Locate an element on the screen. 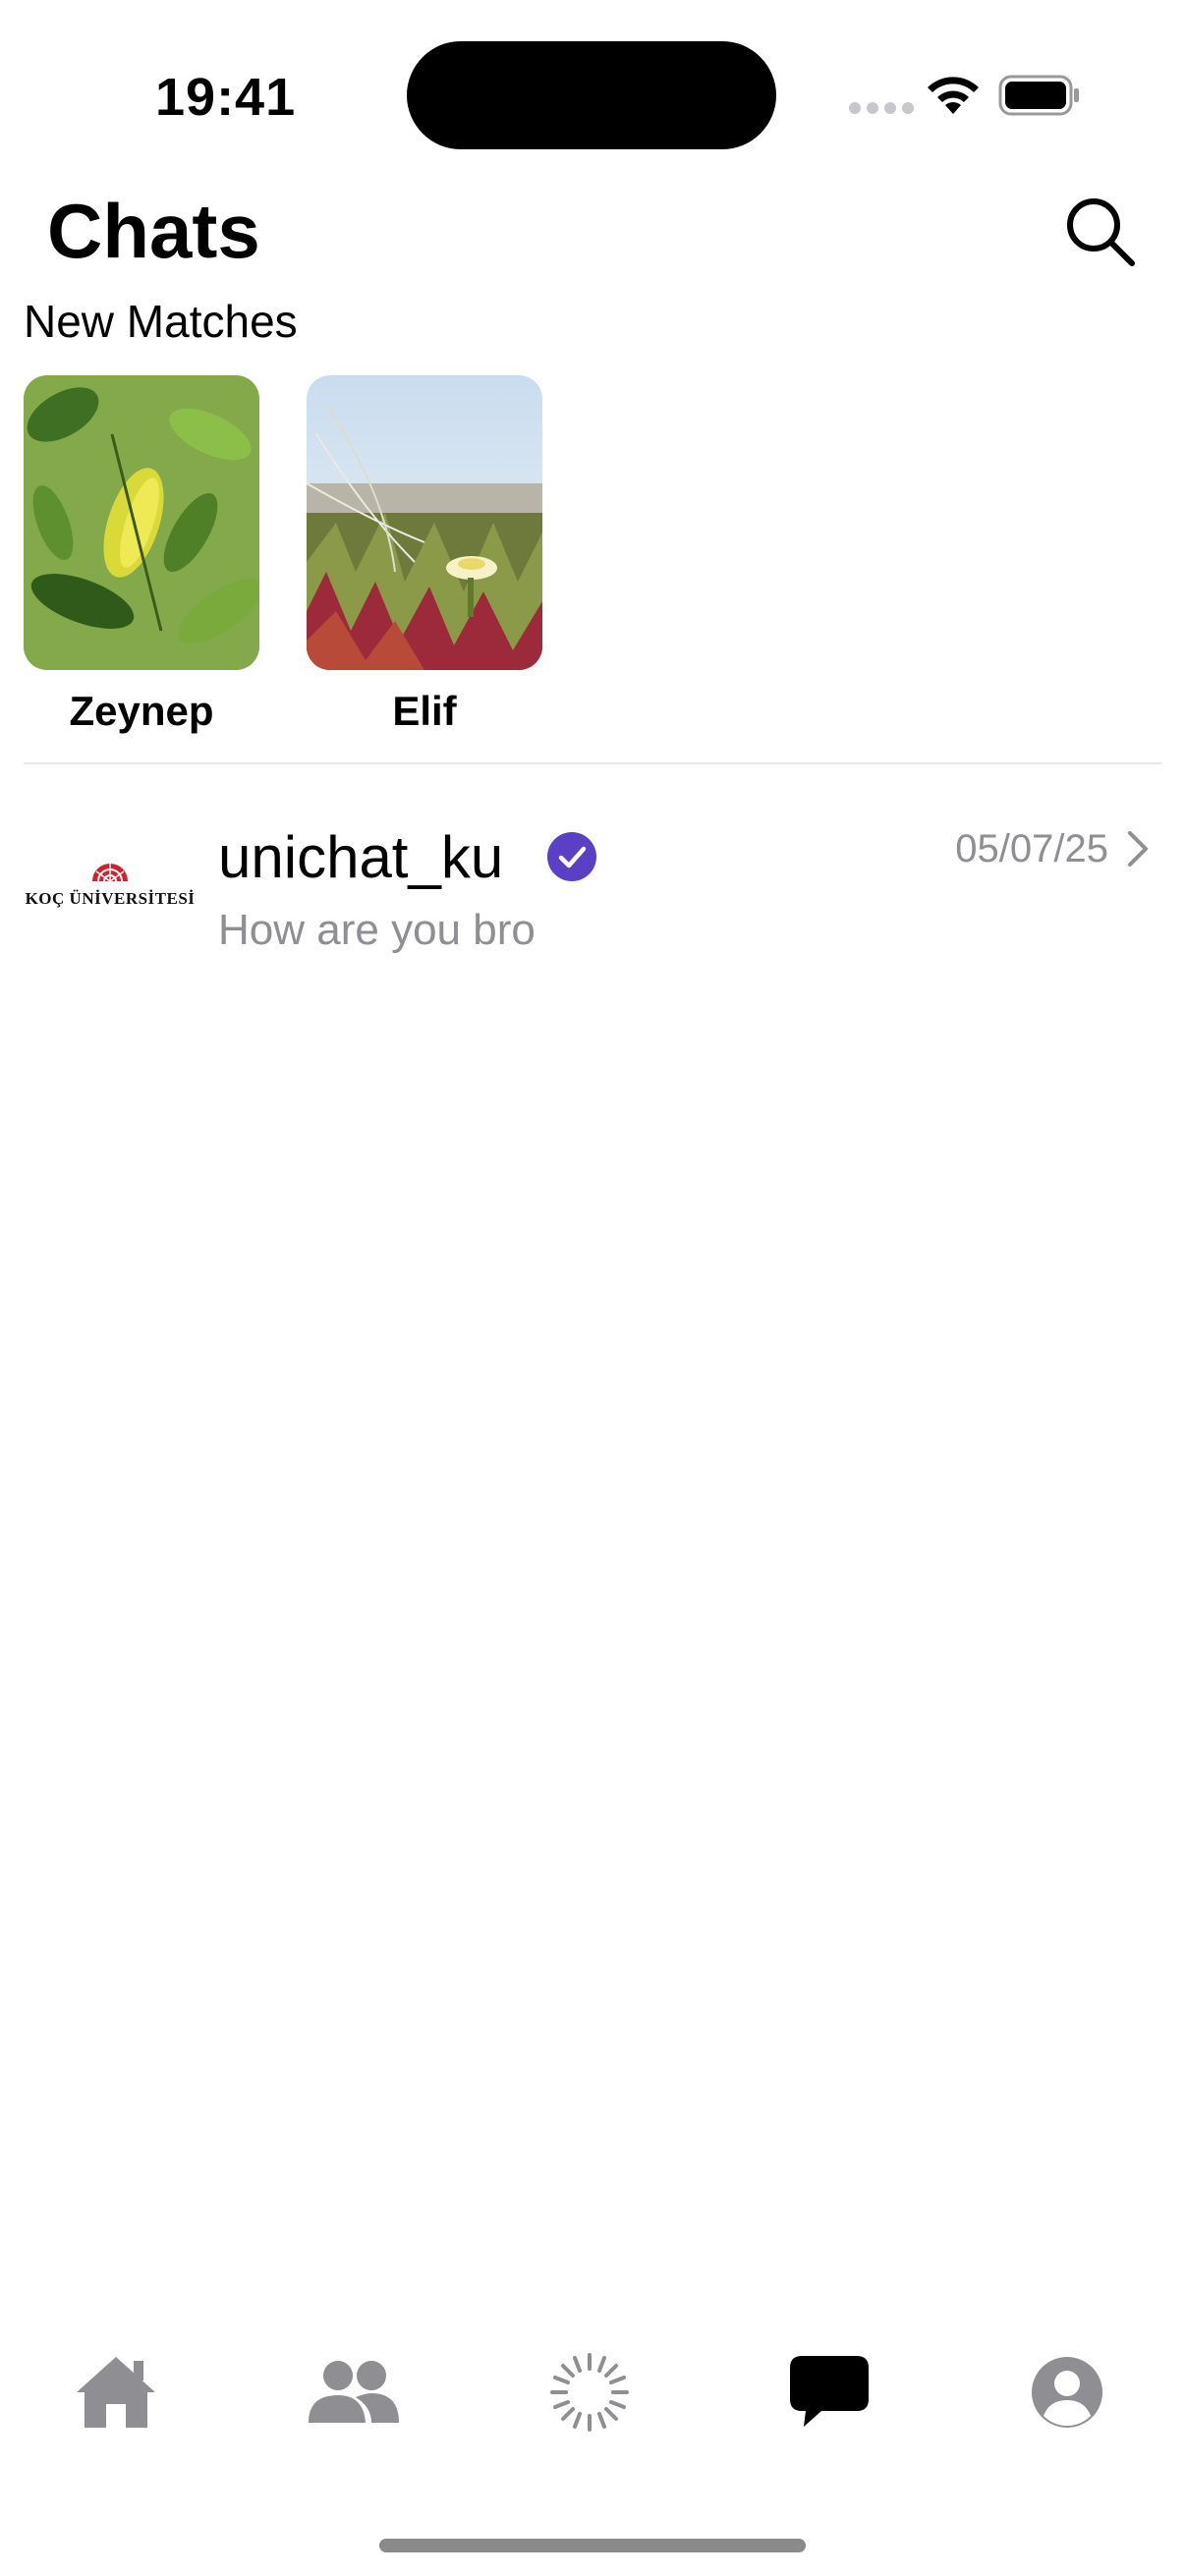 The height and width of the screenshot is (2576, 1185). tab-home is located at coordinates (116, 2392).